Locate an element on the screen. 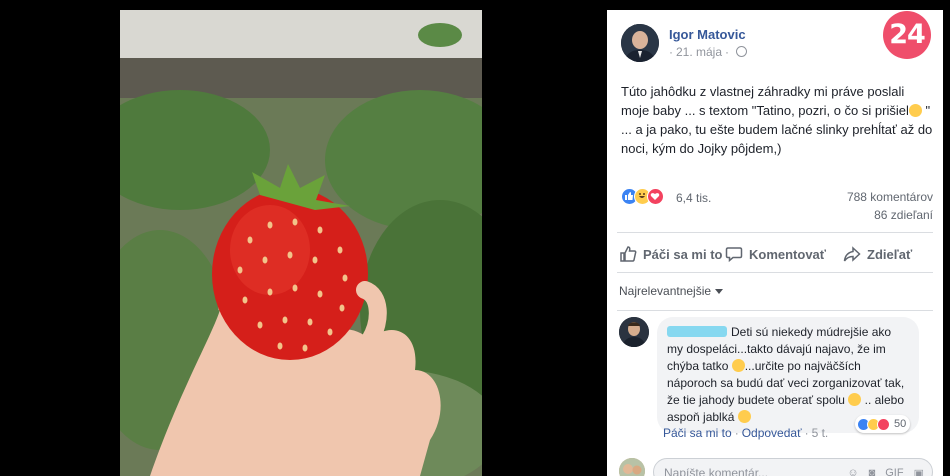 This screenshot has width=950, height=476. like-button: Páči sa mi to is located at coordinates (670, 254).